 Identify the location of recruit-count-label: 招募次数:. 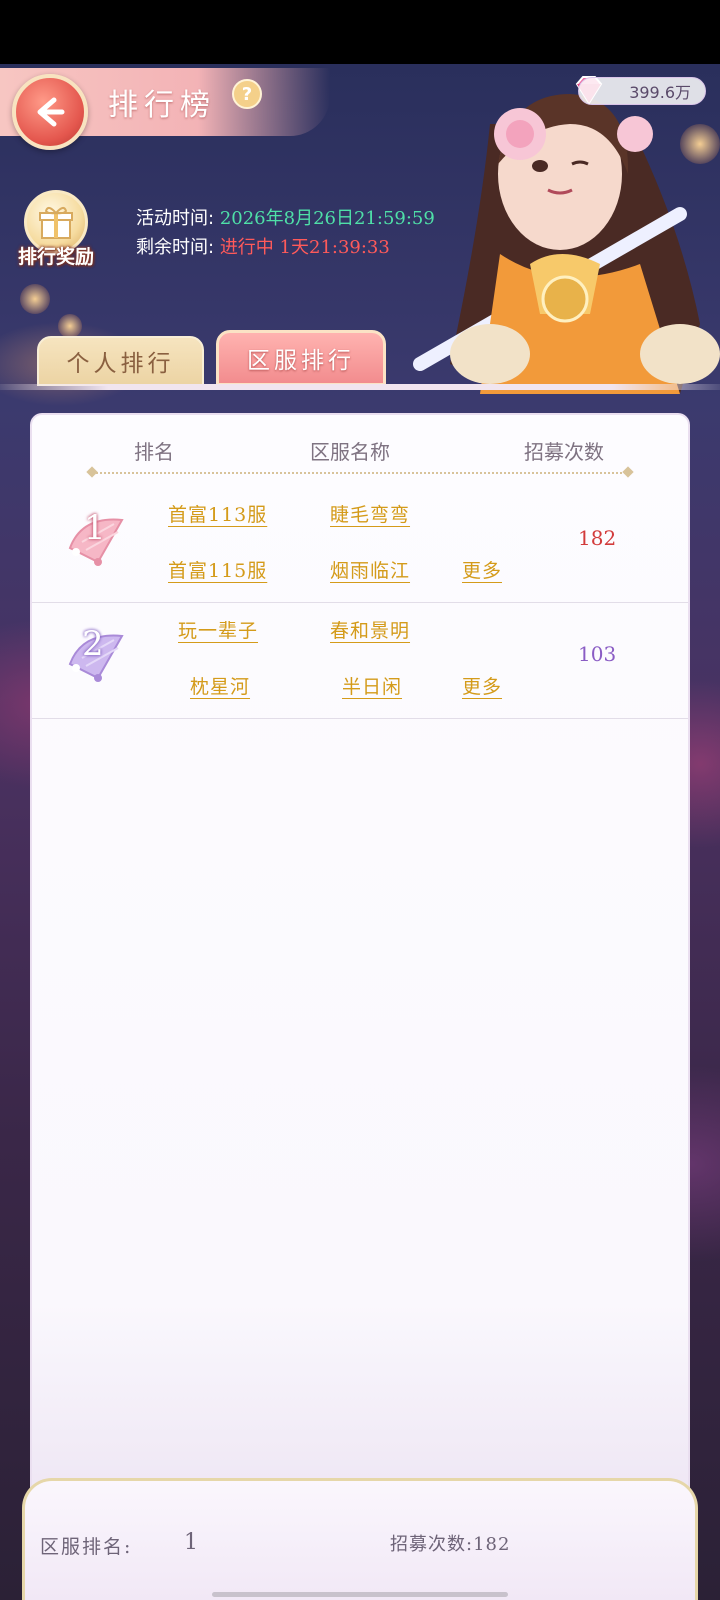
(432, 1544).